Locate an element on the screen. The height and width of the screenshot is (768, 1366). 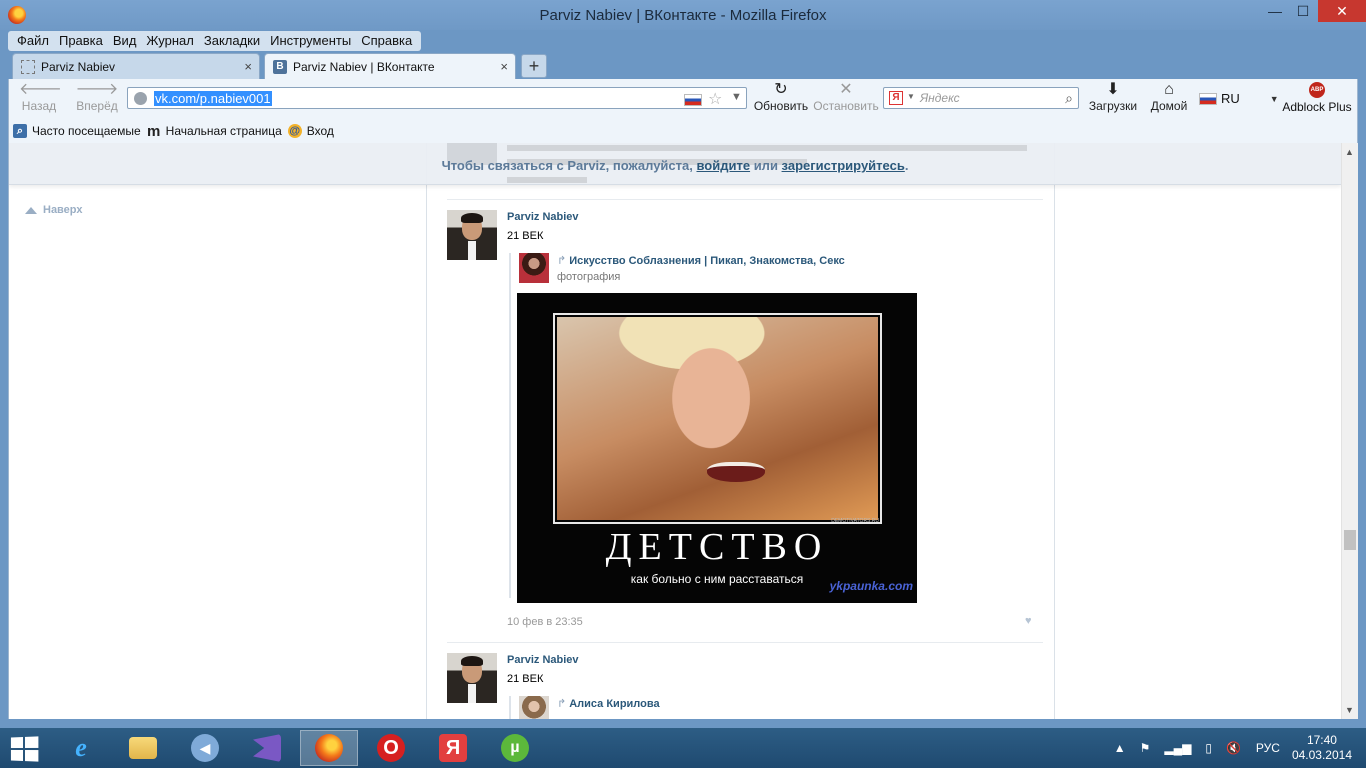
heart-icon: ♥ is located at coordinates (1028, 621).